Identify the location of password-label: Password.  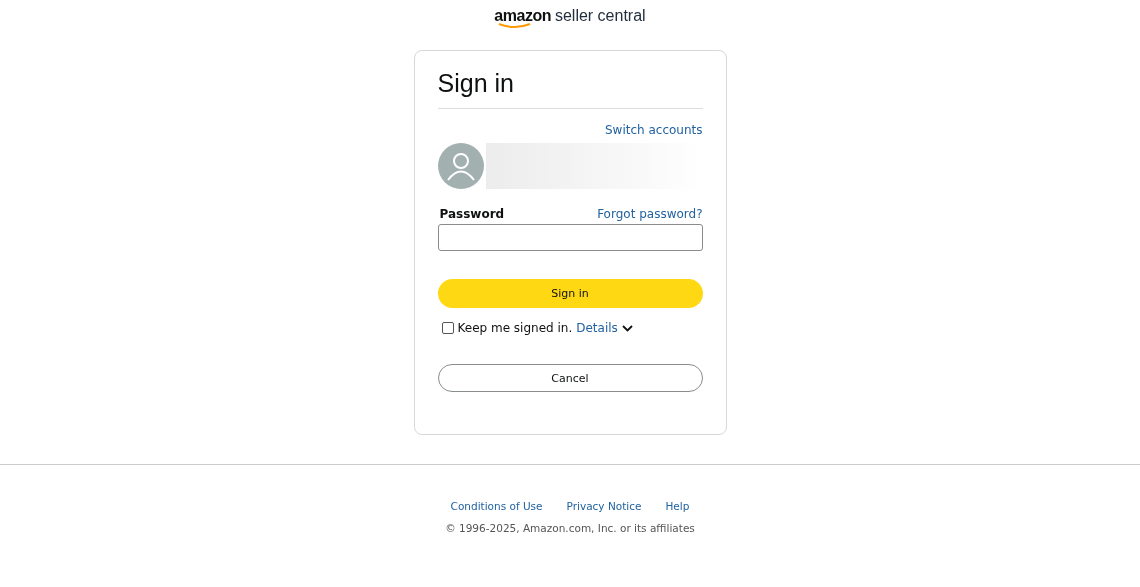
(471, 214).